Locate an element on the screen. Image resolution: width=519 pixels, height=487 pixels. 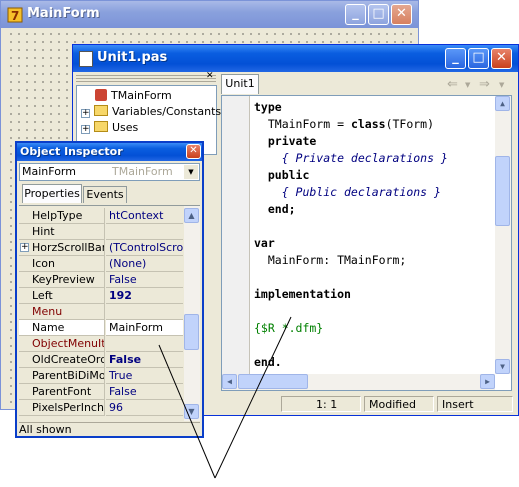
tab-unit1: Unit1 is located at coordinates (240, 84).